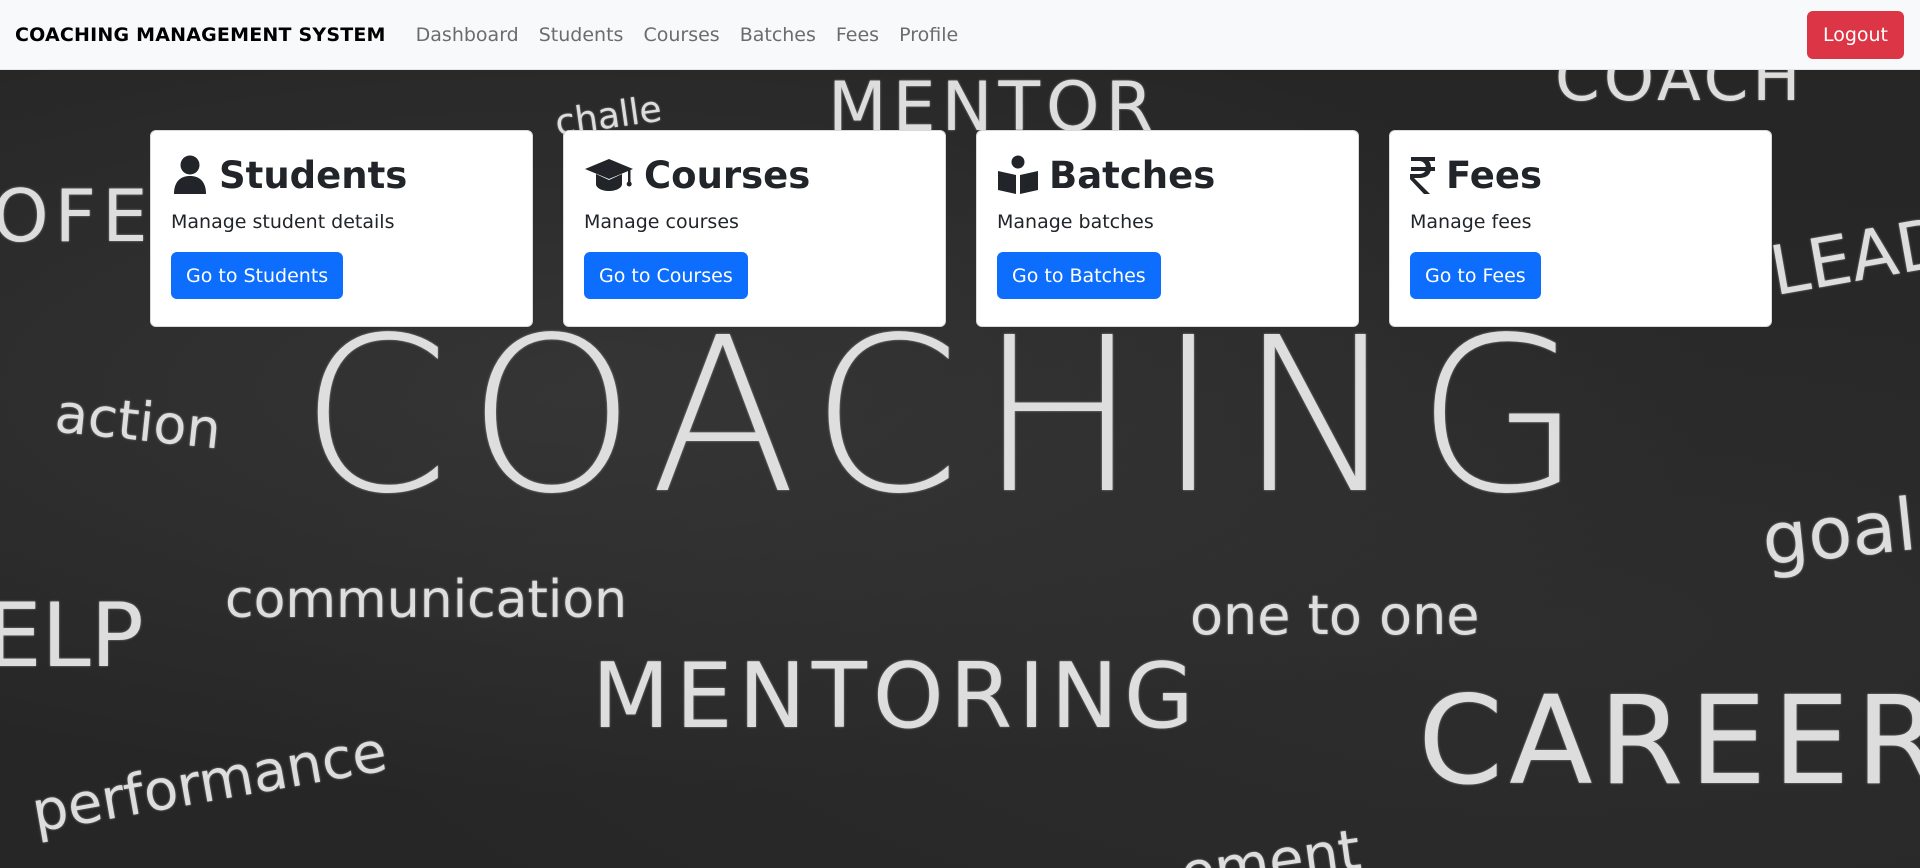 Image resolution: width=1920 pixels, height=868 pixels. Describe the element at coordinates (1475, 275) in the screenshot. I see `go-to-fees-button: Go to Fees` at that location.